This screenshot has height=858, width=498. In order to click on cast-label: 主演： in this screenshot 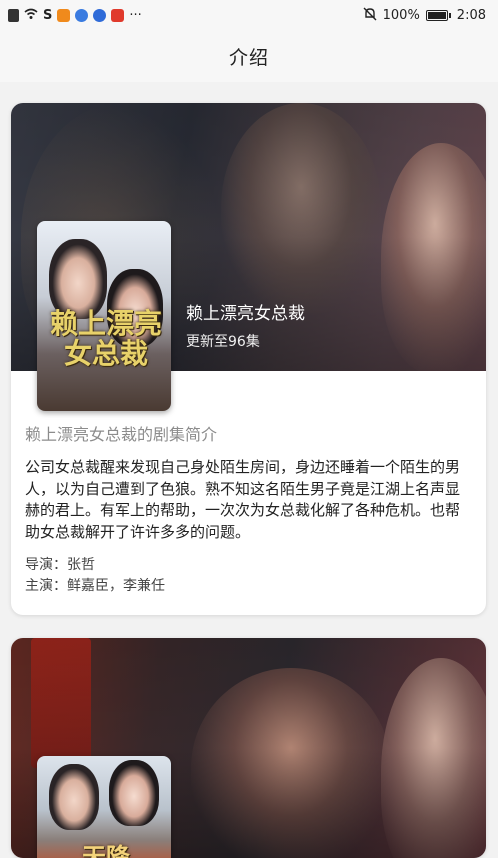, I will do `click(46, 586)`.